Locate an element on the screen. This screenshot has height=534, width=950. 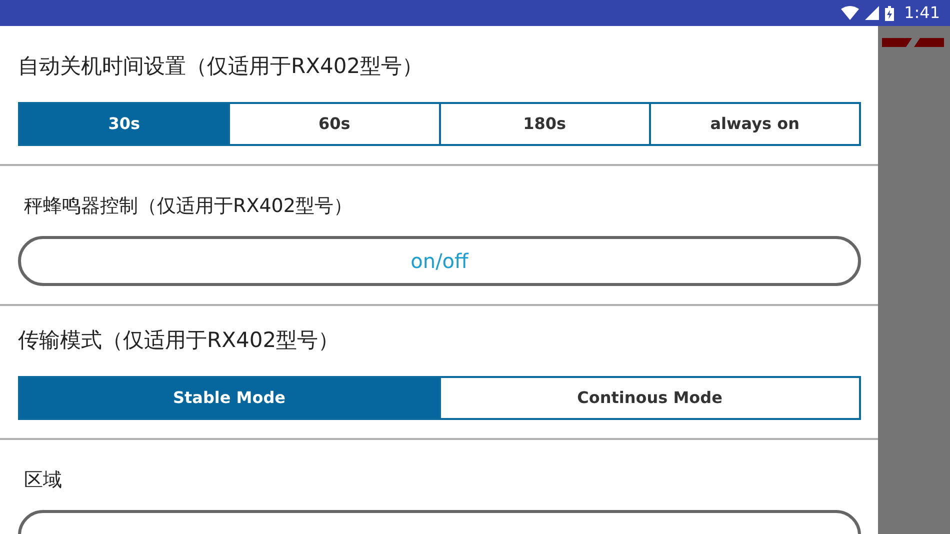
segment-tab: 60s is located at coordinates (335, 124).